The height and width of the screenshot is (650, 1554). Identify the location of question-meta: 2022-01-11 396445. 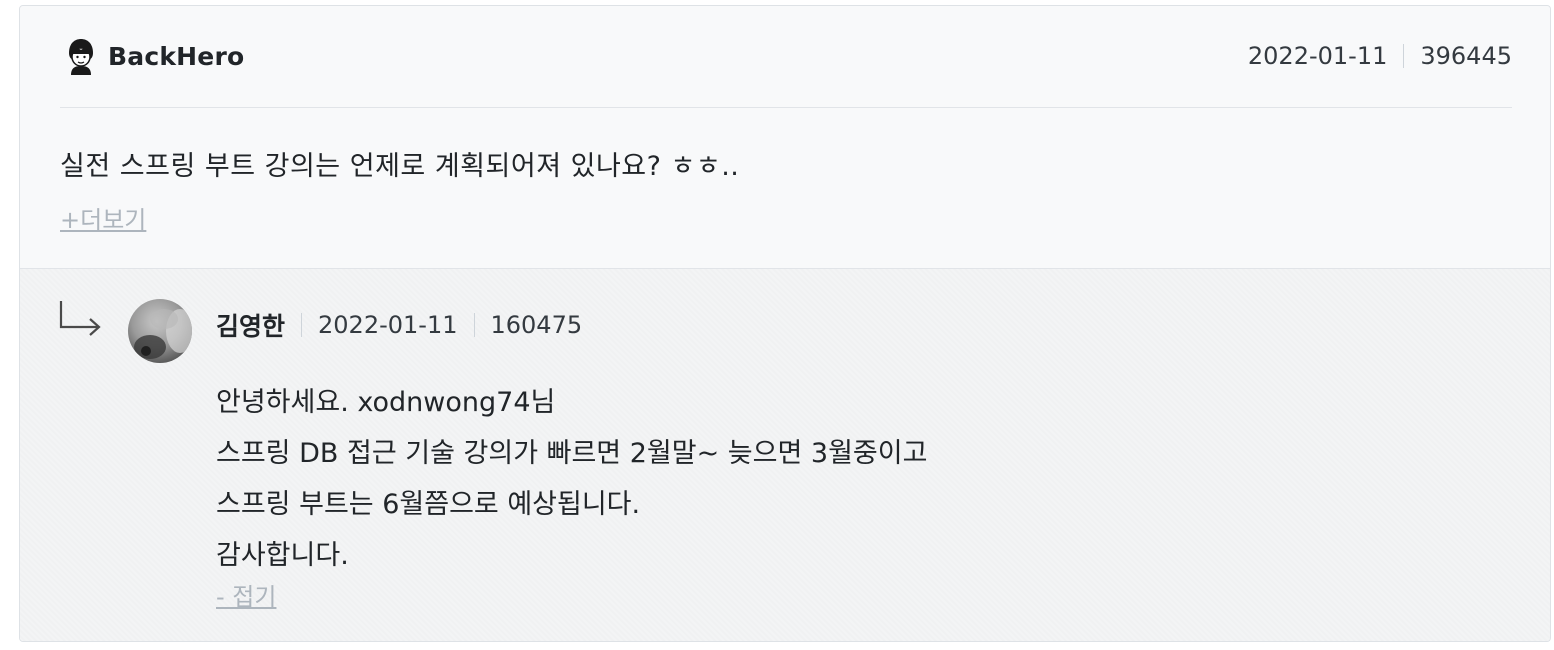
(1380, 56).